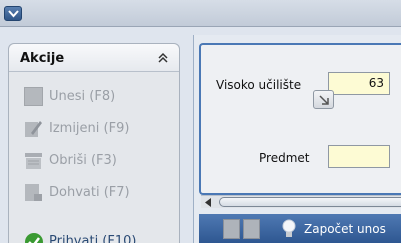 The image size is (401, 243). I want to click on fetch-icon, so click(33, 192).